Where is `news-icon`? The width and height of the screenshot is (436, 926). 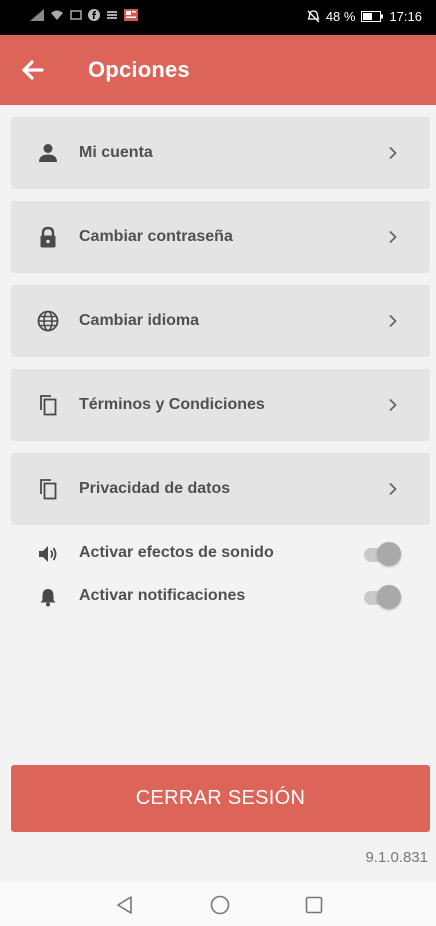
news-icon is located at coordinates (131, 15).